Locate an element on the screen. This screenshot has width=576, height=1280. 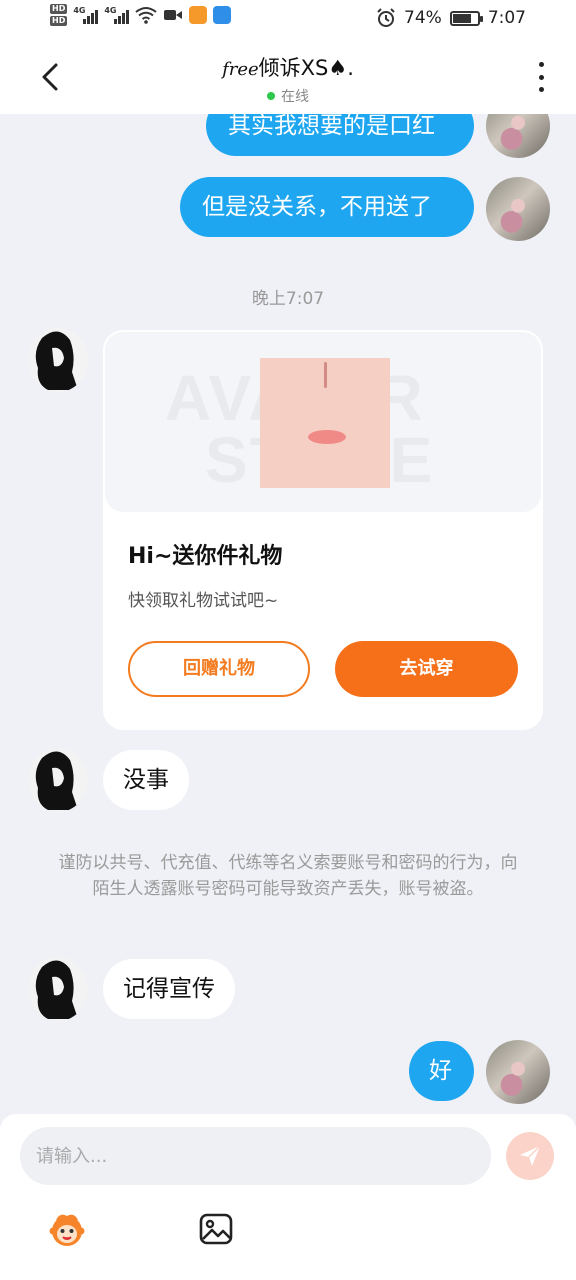
app-notification-icon is located at coordinates (198, 15).